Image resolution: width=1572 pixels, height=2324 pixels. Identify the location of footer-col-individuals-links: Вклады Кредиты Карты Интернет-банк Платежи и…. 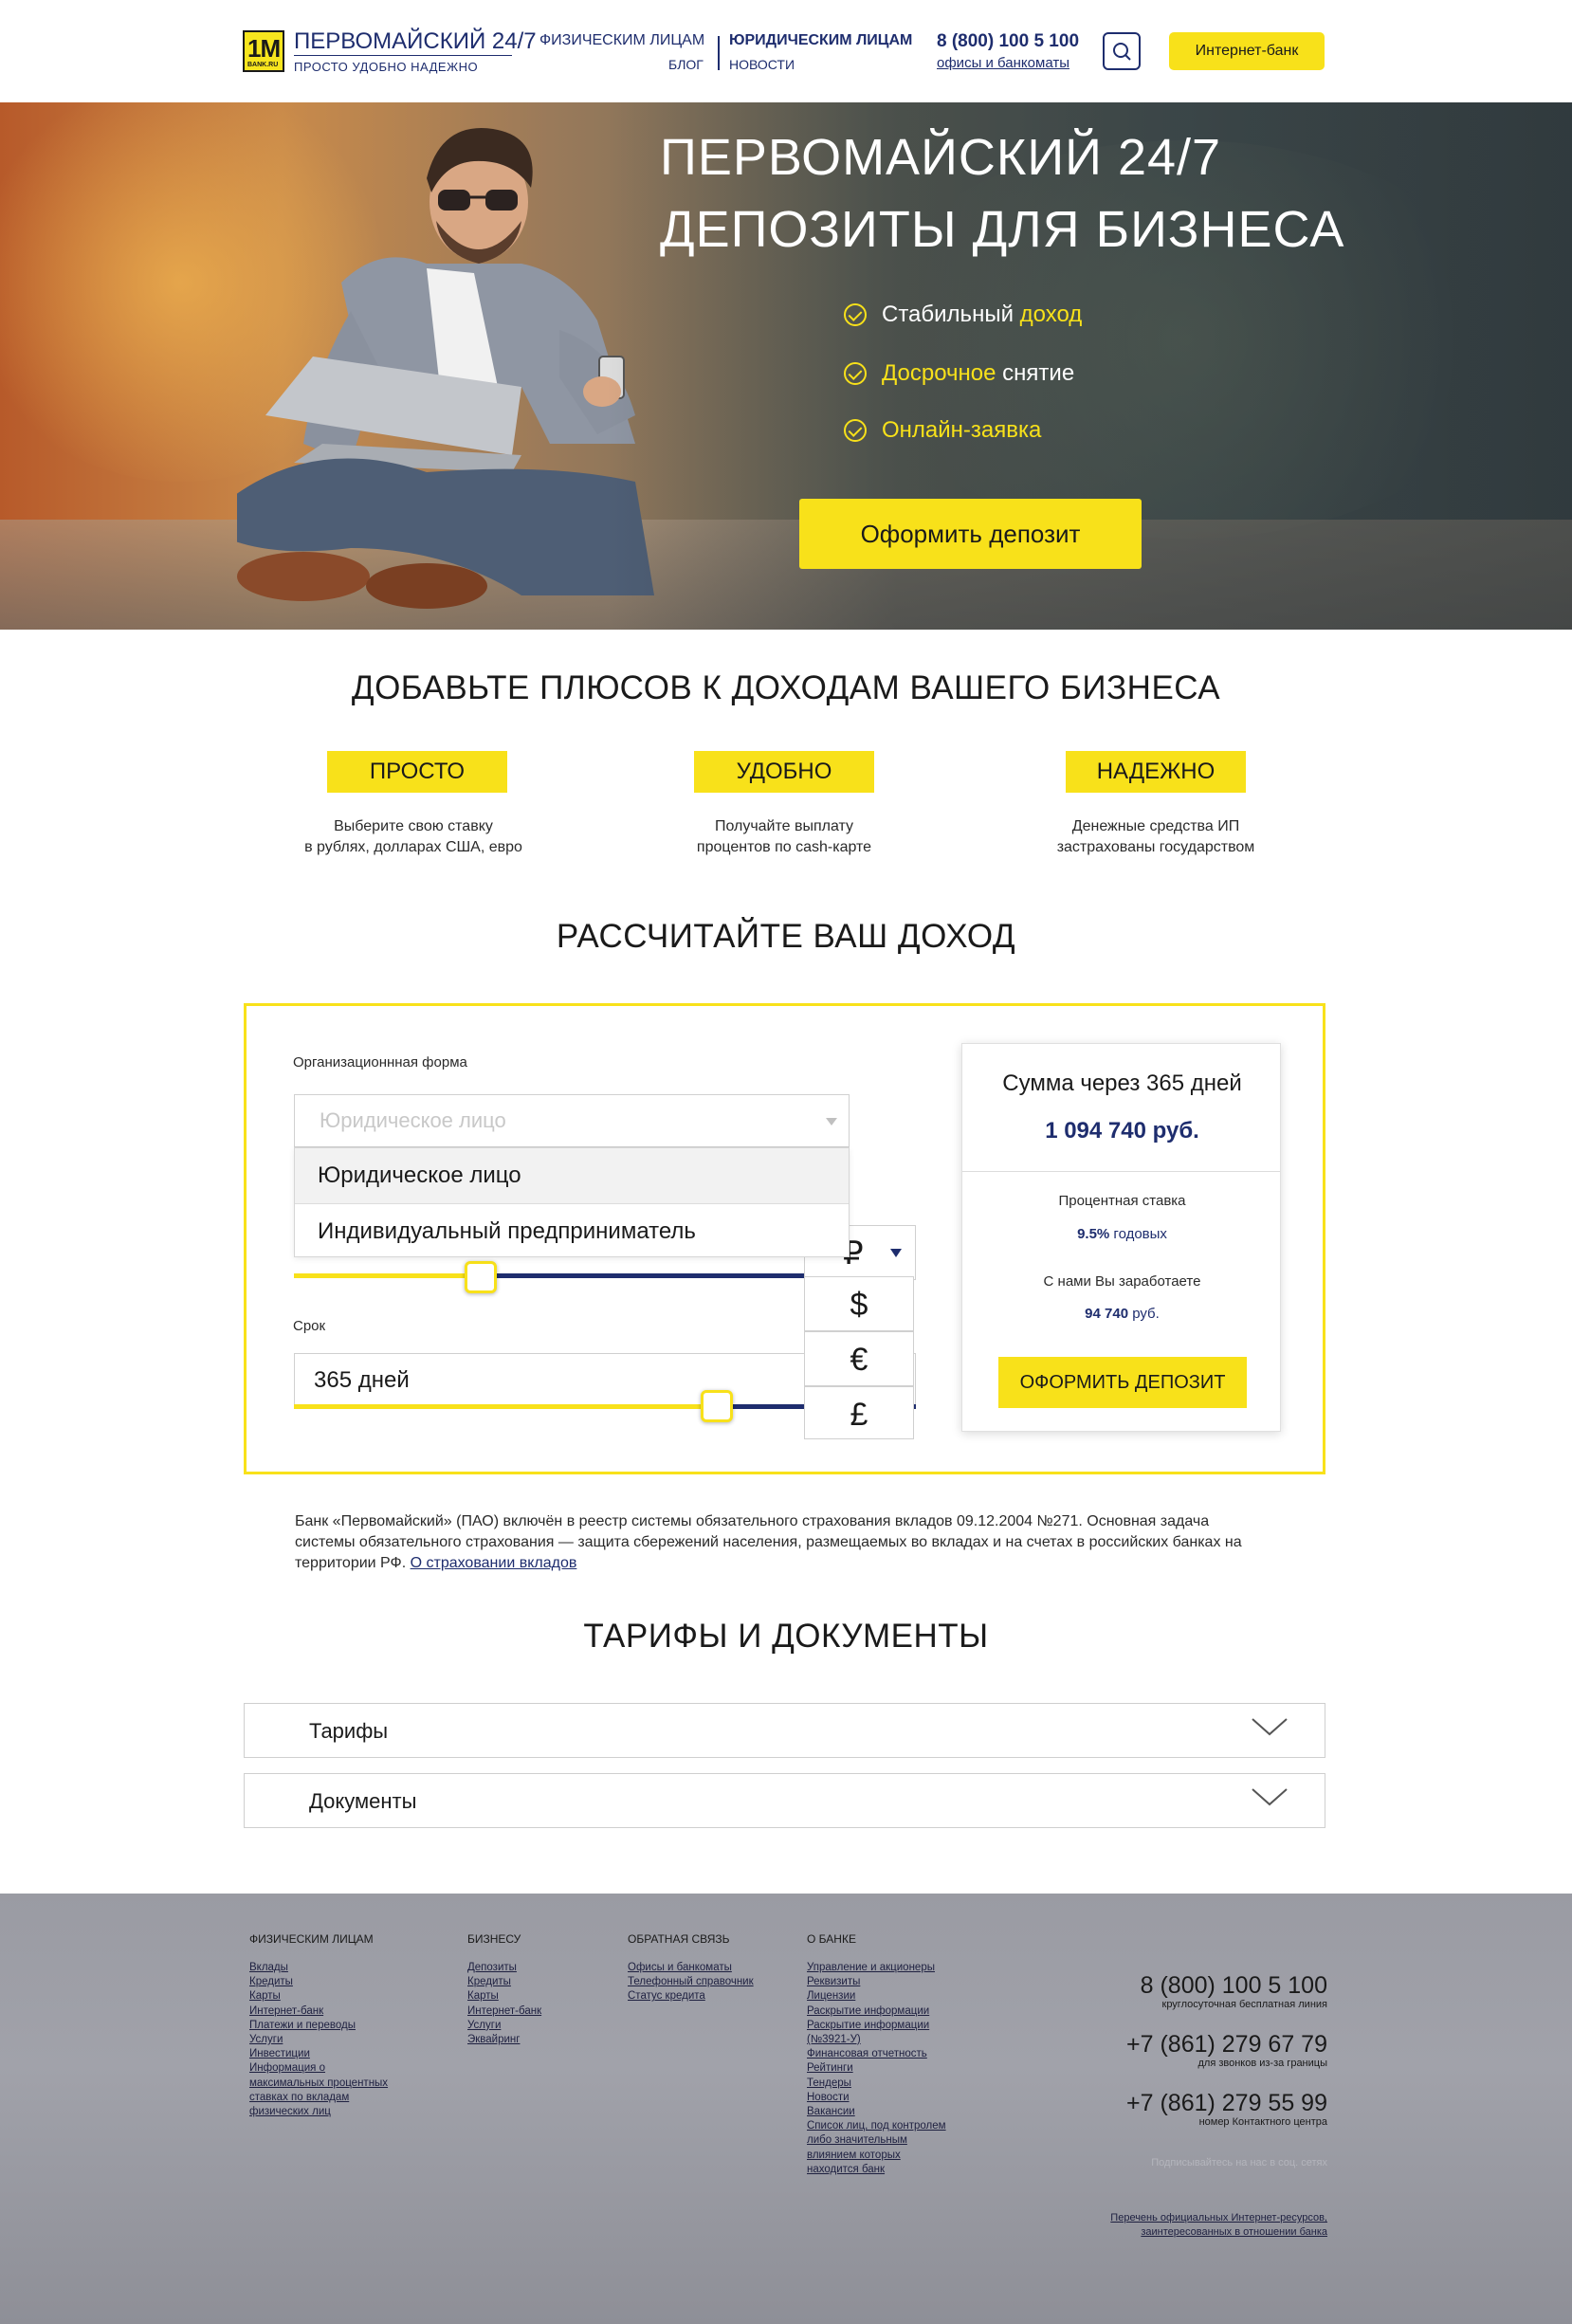
(318, 2040).